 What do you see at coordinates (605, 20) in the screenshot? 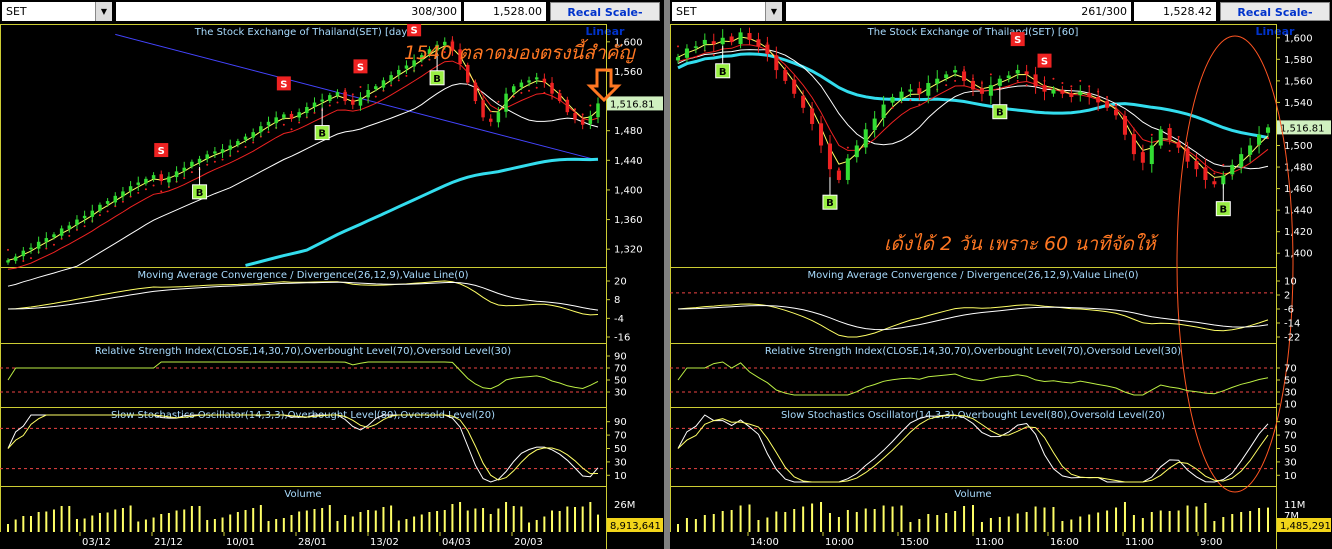
I see `left-recal-scale-button: Recal Scale-Linear` at bounding box center [605, 20].